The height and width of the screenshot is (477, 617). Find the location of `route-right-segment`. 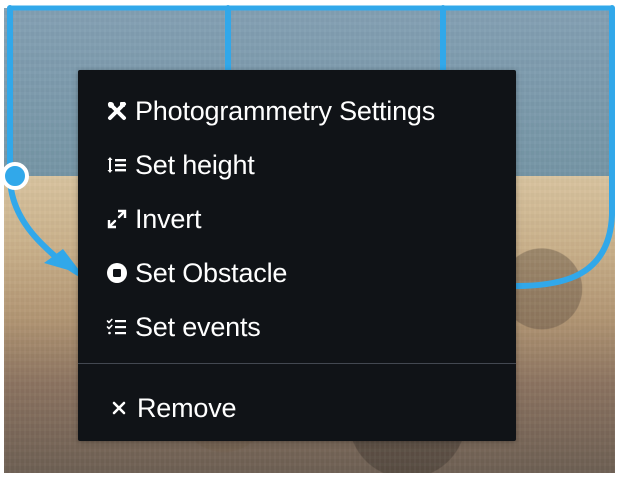

route-right-segment is located at coordinates (564, 147).